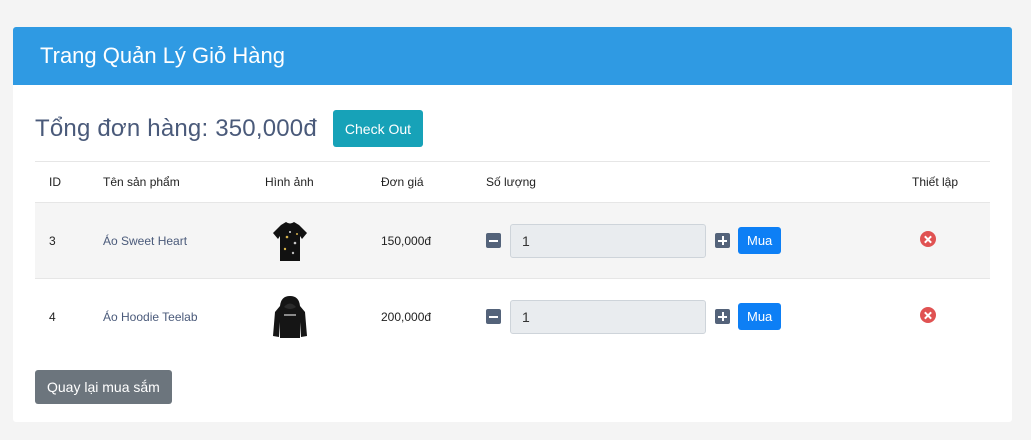  Describe the element at coordinates (289, 182) in the screenshot. I see `column-header-image: Hình ảnh` at that location.